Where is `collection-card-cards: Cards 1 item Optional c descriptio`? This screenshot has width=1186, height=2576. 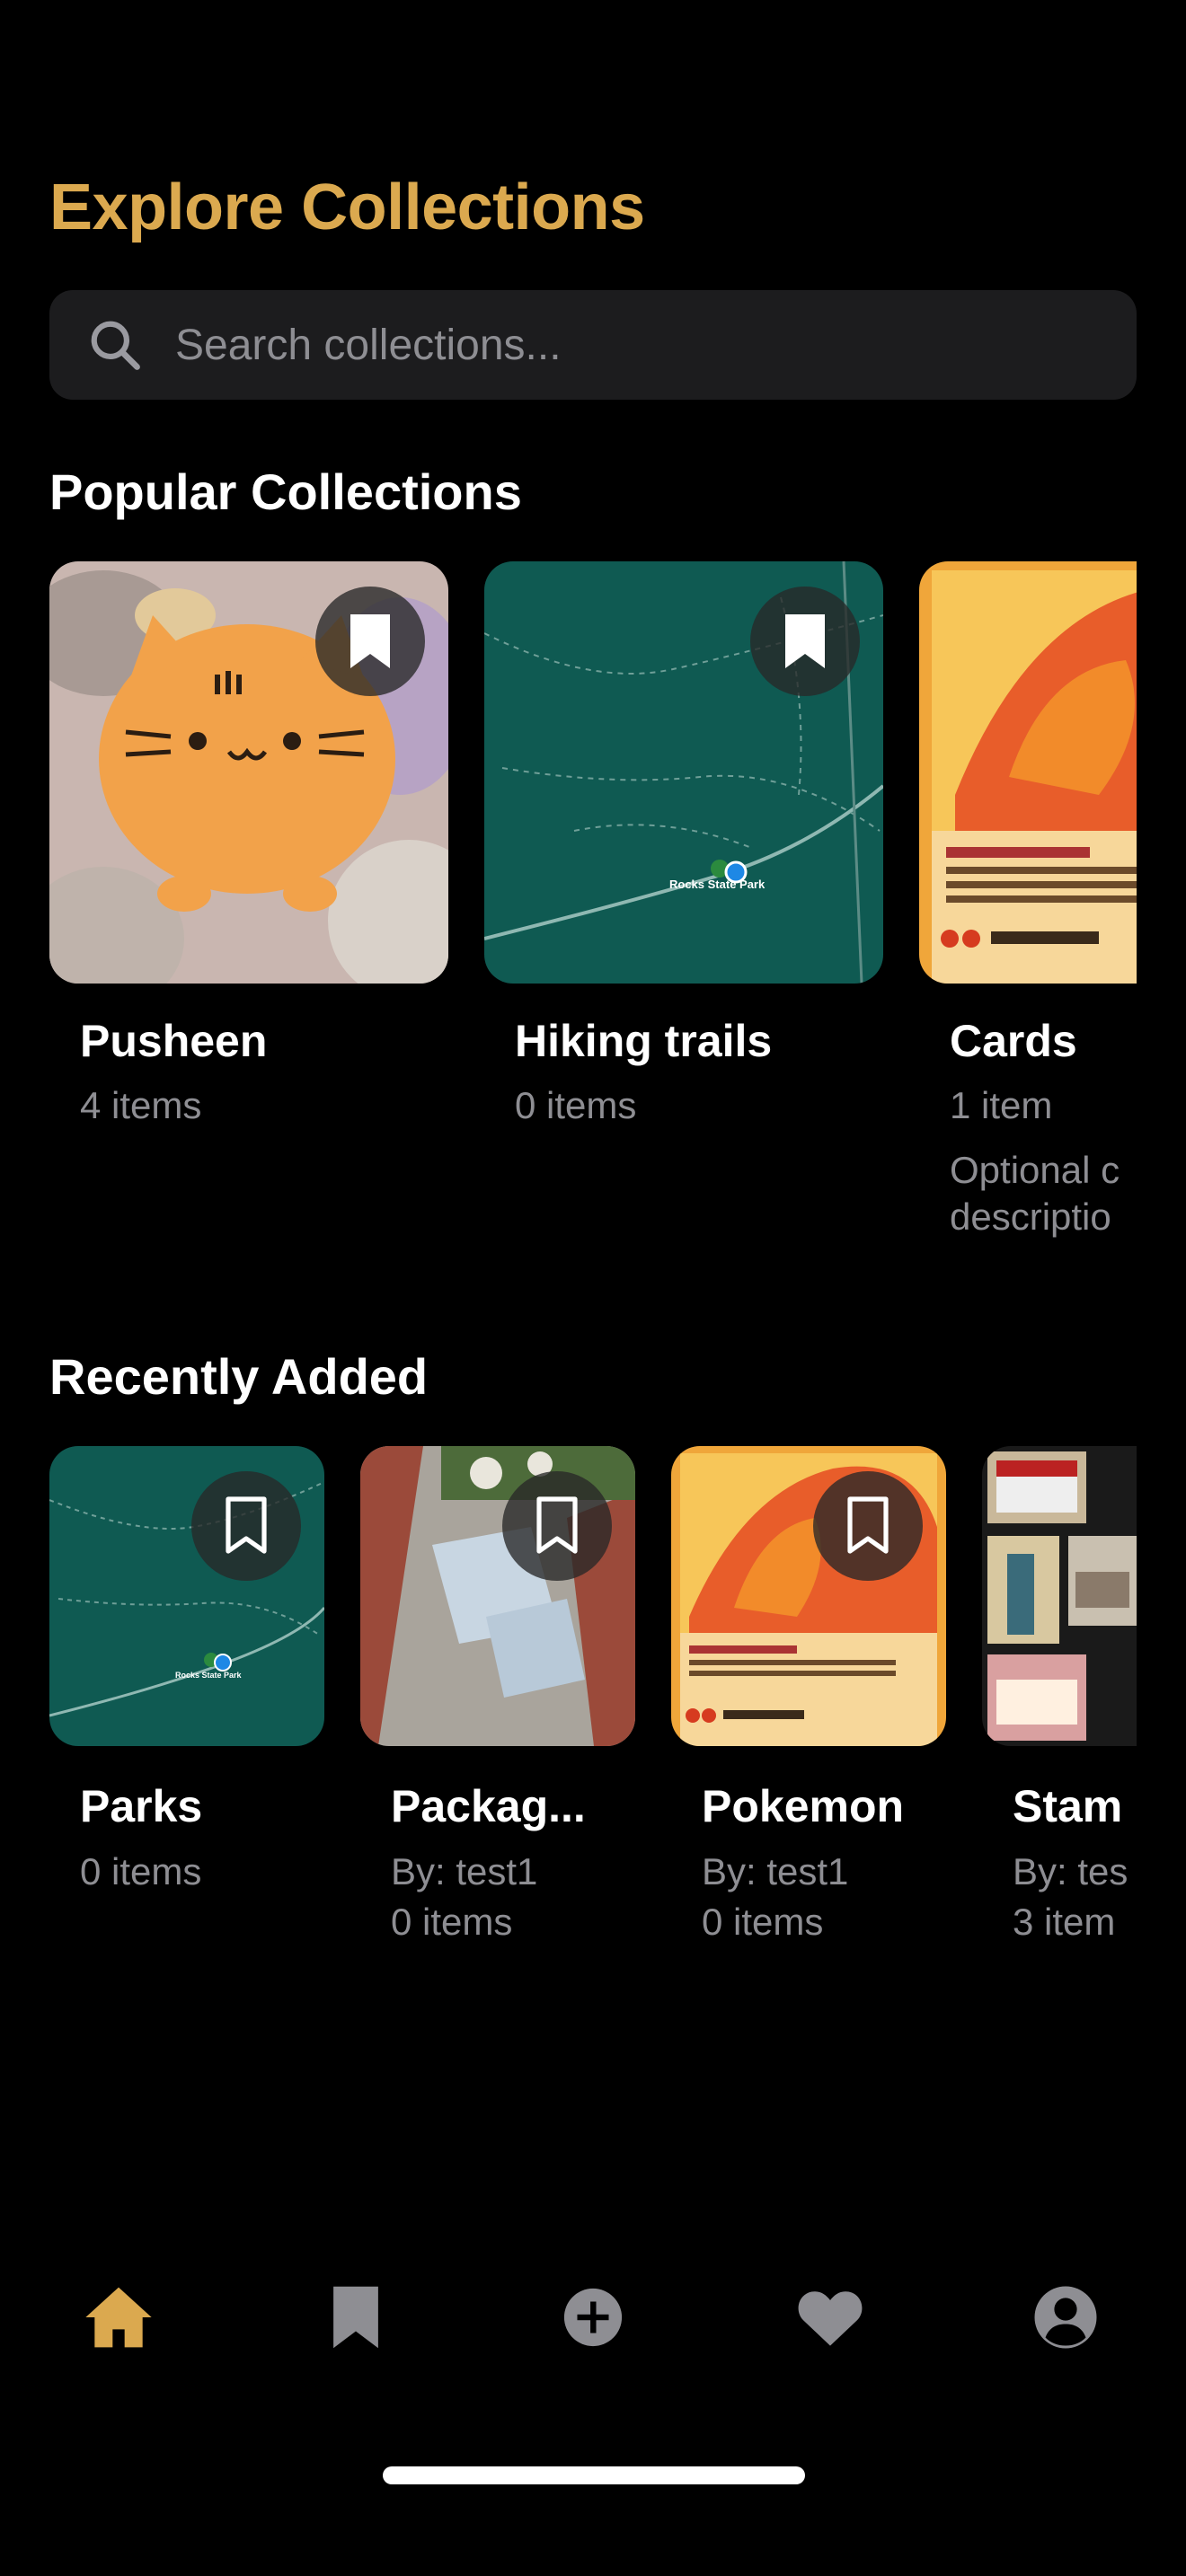 collection-card-cards: Cards 1 item Optional c descriptio is located at coordinates (1028, 902).